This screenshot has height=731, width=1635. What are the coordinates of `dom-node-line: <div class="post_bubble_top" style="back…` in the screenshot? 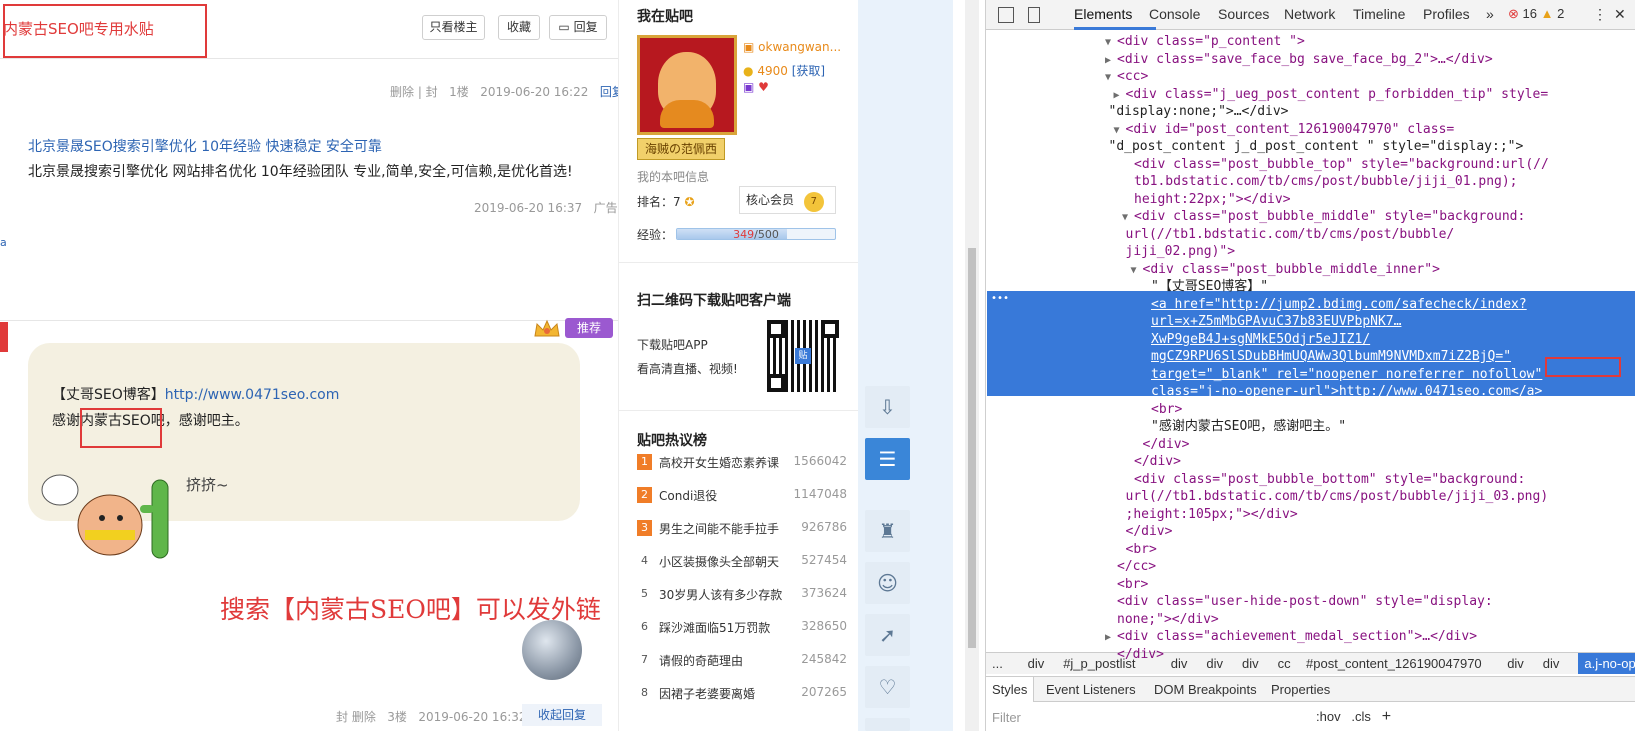 It's located at (1310, 165).